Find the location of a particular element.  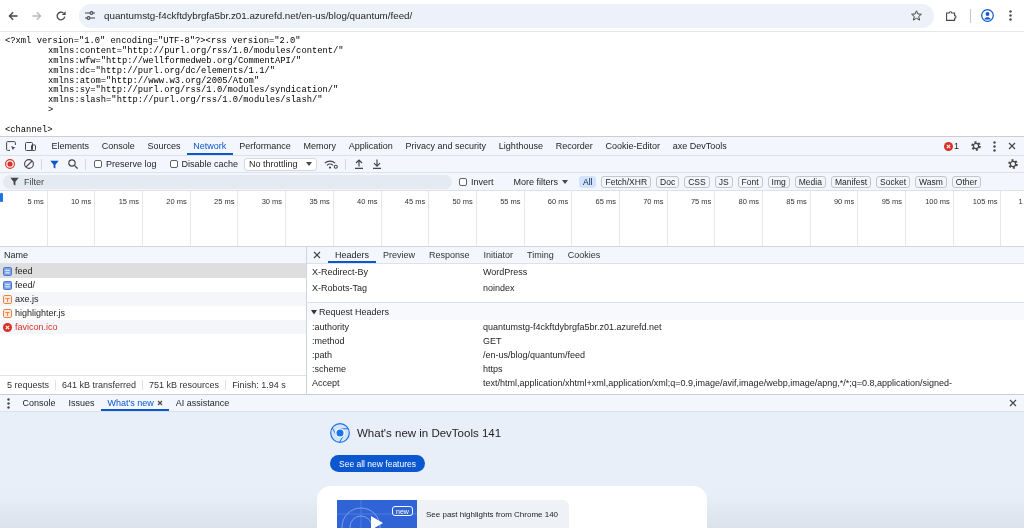

url-text: quantumstg-f4ckftdybrgfa5br.z01.azurefd.net/en-us/blog/quantum/feed/ is located at coordinates (259, 15).